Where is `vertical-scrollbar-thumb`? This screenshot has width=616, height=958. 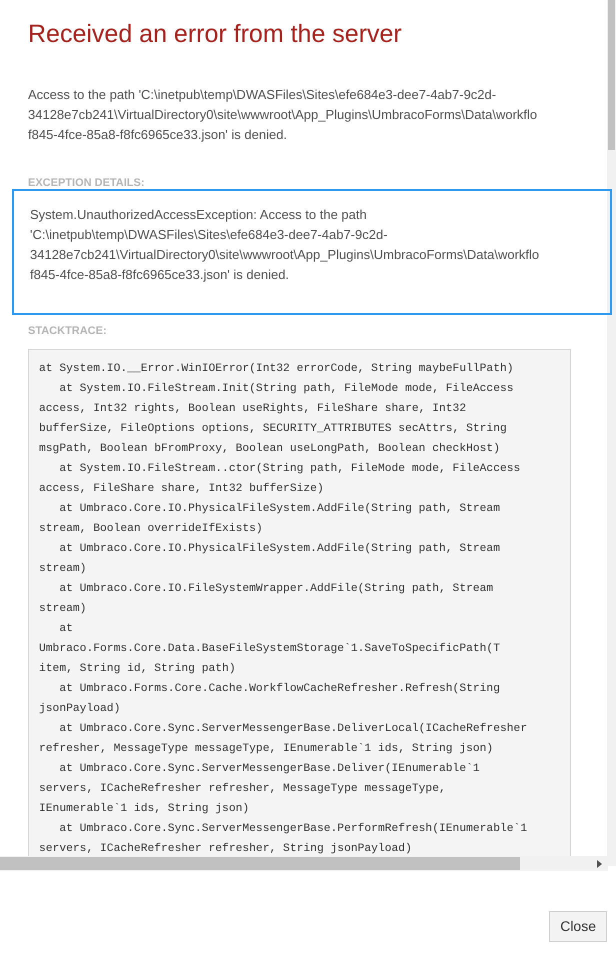 vertical-scrollbar-thumb is located at coordinates (611, 75).